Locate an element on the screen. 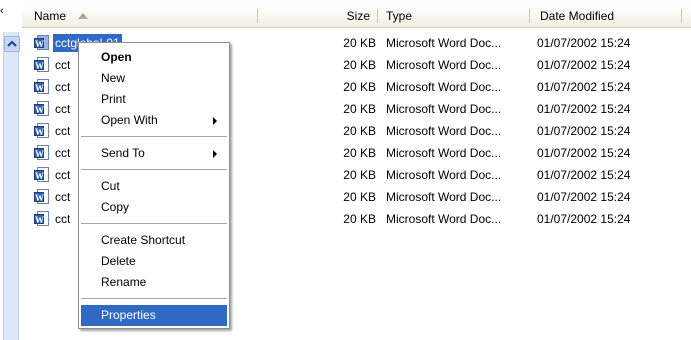 The height and width of the screenshot is (340, 691). menu-item-delete: Delete is located at coordinates (154, 261).